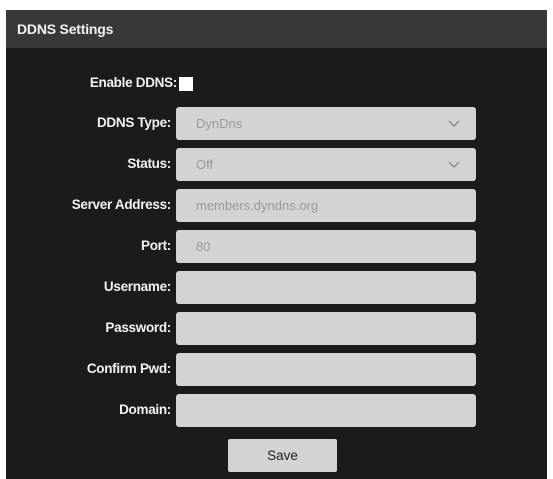  I want to click on status-value: Off, so click(205, 164).